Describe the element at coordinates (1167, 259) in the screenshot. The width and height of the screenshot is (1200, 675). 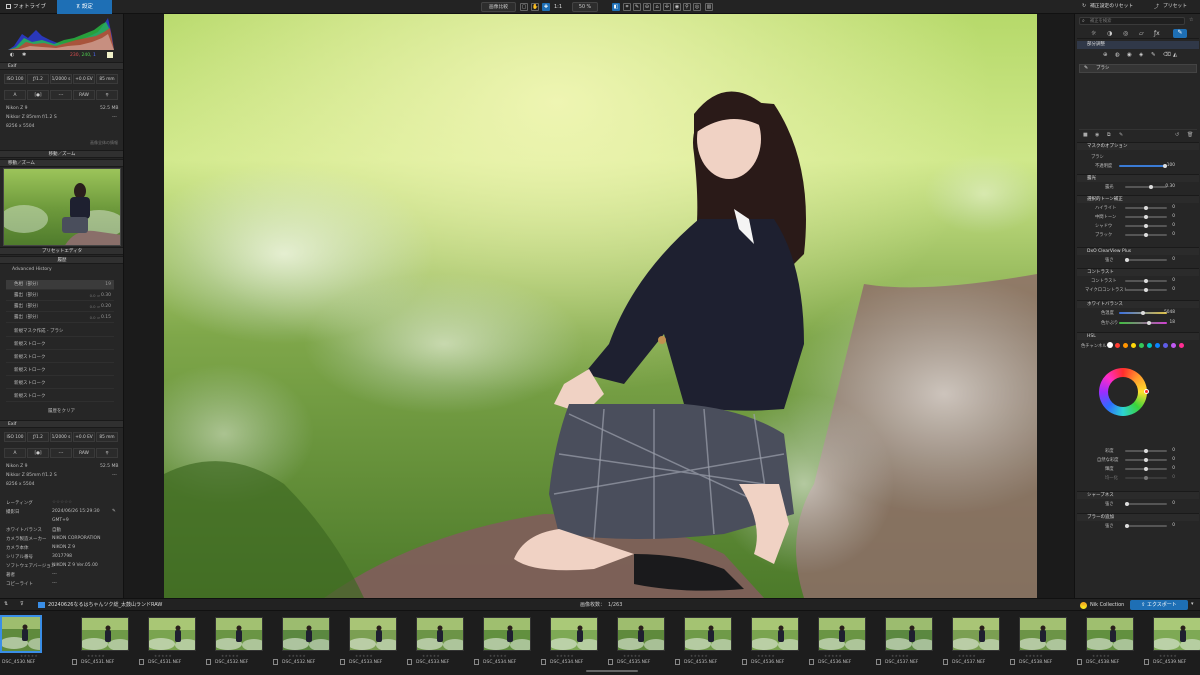
I see `clearview-value: 0` at that location.